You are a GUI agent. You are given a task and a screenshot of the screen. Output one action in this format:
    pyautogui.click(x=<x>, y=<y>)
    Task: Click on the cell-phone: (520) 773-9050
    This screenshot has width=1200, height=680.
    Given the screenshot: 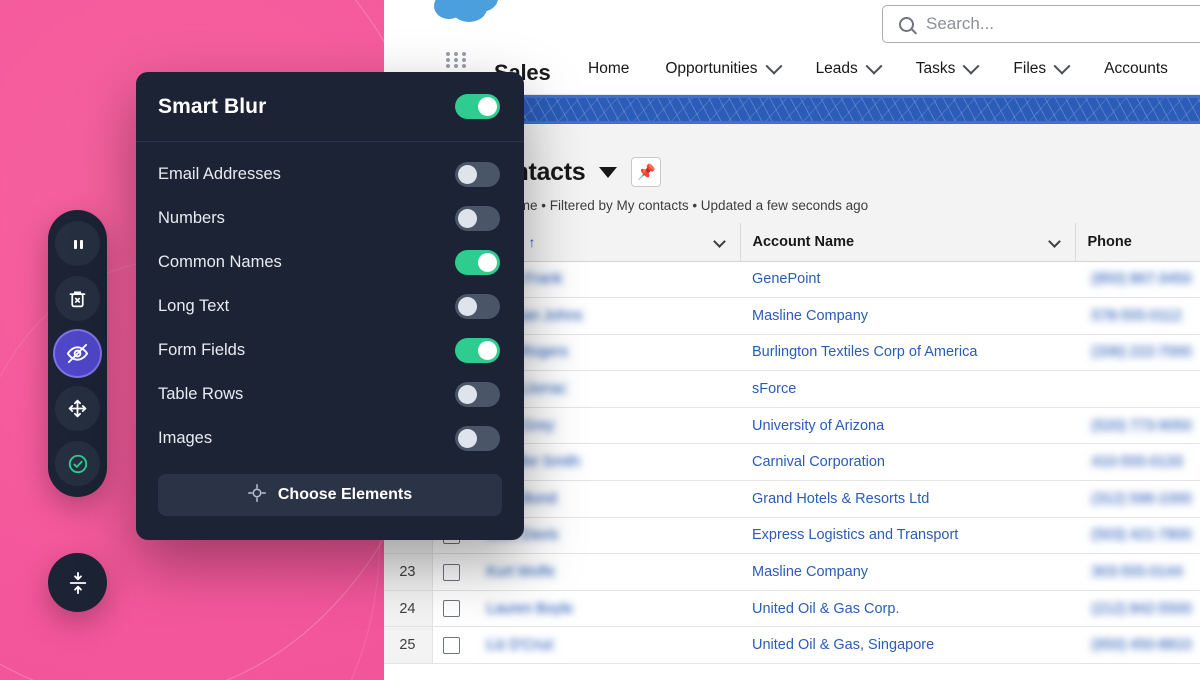 What is the action you would take?
    pyautogui.click(x=1137, y=426)
    